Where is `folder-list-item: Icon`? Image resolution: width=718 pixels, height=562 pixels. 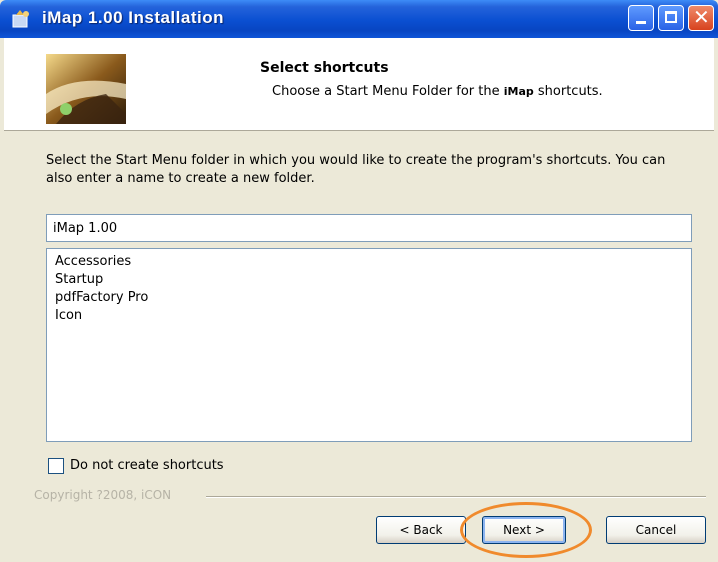 folder-list-item: Icon is located at coordinates (369, 316).